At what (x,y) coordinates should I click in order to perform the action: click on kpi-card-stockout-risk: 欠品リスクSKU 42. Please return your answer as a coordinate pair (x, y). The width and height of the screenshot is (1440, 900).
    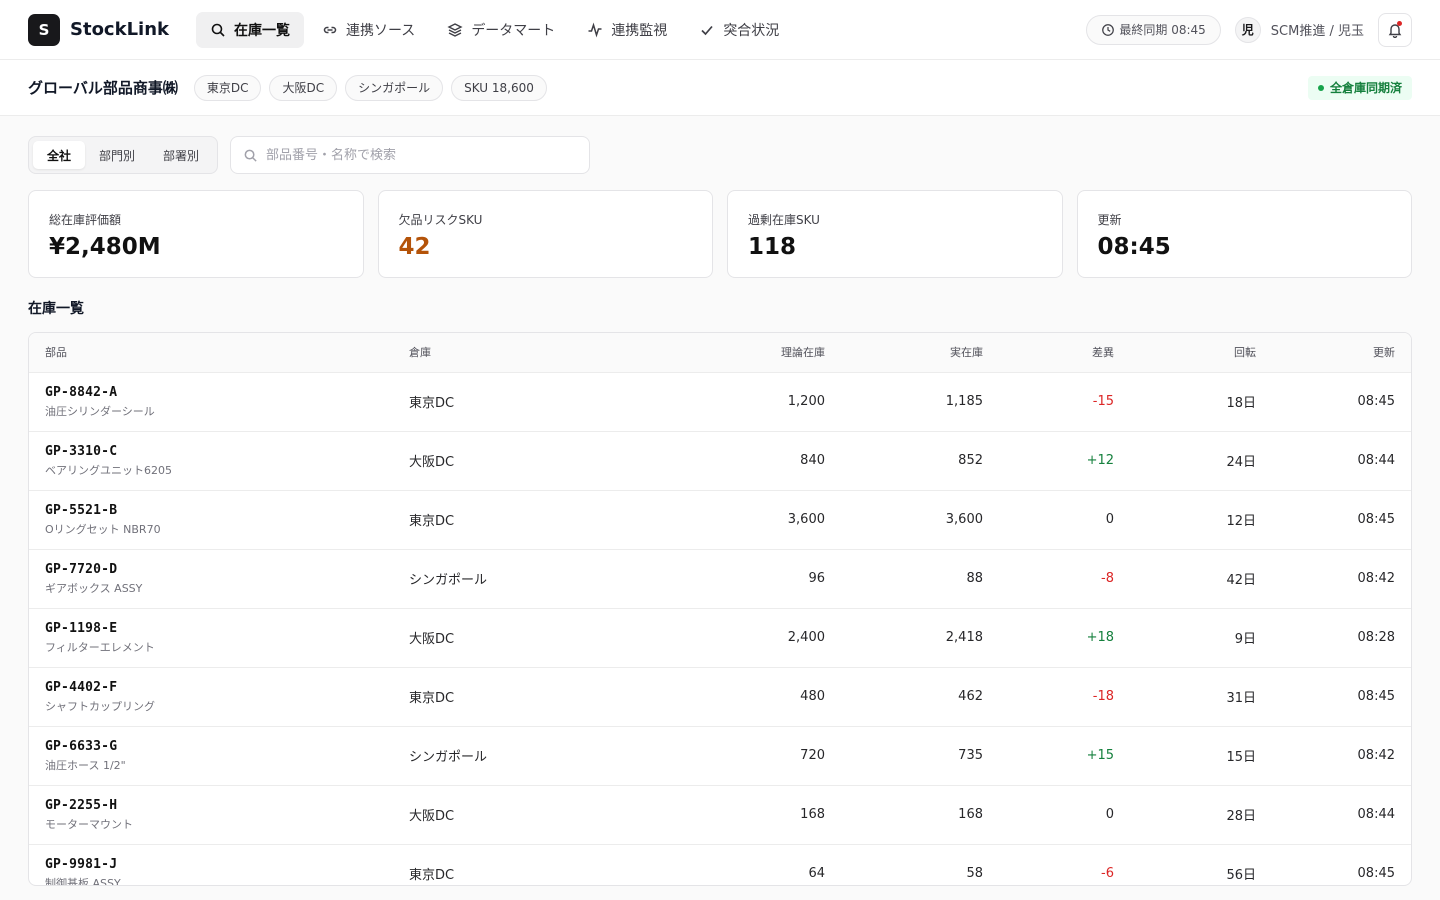
    Looking at the image, I should click on (545, 234).